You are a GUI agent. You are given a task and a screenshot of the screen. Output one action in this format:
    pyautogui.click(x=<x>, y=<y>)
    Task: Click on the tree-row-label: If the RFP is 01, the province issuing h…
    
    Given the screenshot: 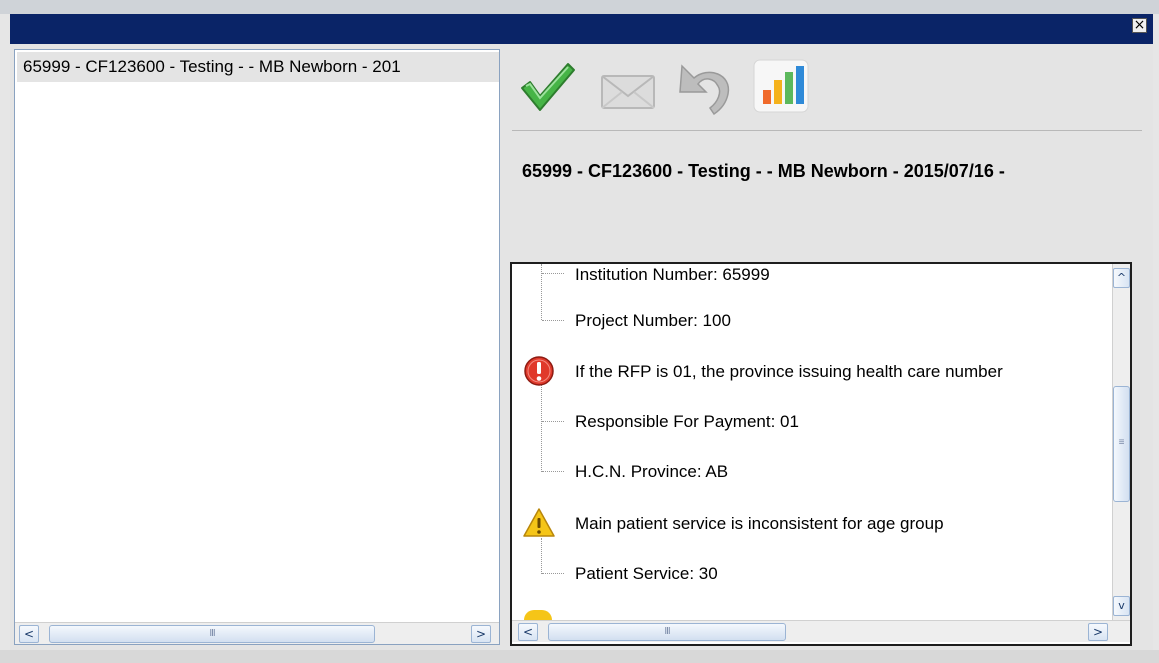 What is the action you would take?
    pyautogui.click(x=789, y=371)
    